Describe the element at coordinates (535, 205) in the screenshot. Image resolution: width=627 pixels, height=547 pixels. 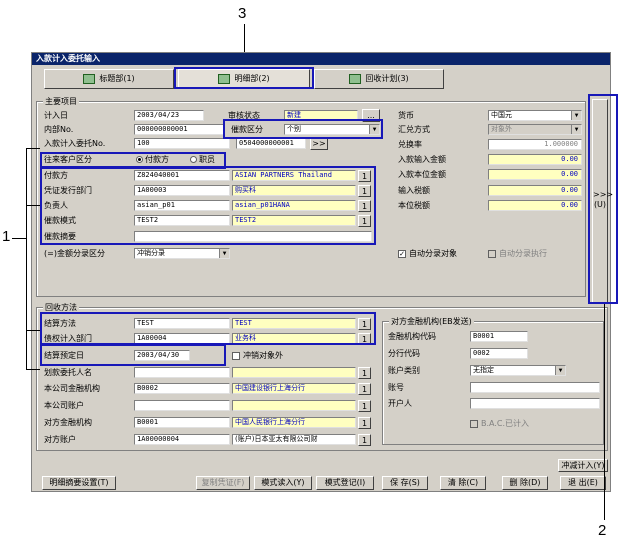
I see `tax-local-field: 0.00` at that location.